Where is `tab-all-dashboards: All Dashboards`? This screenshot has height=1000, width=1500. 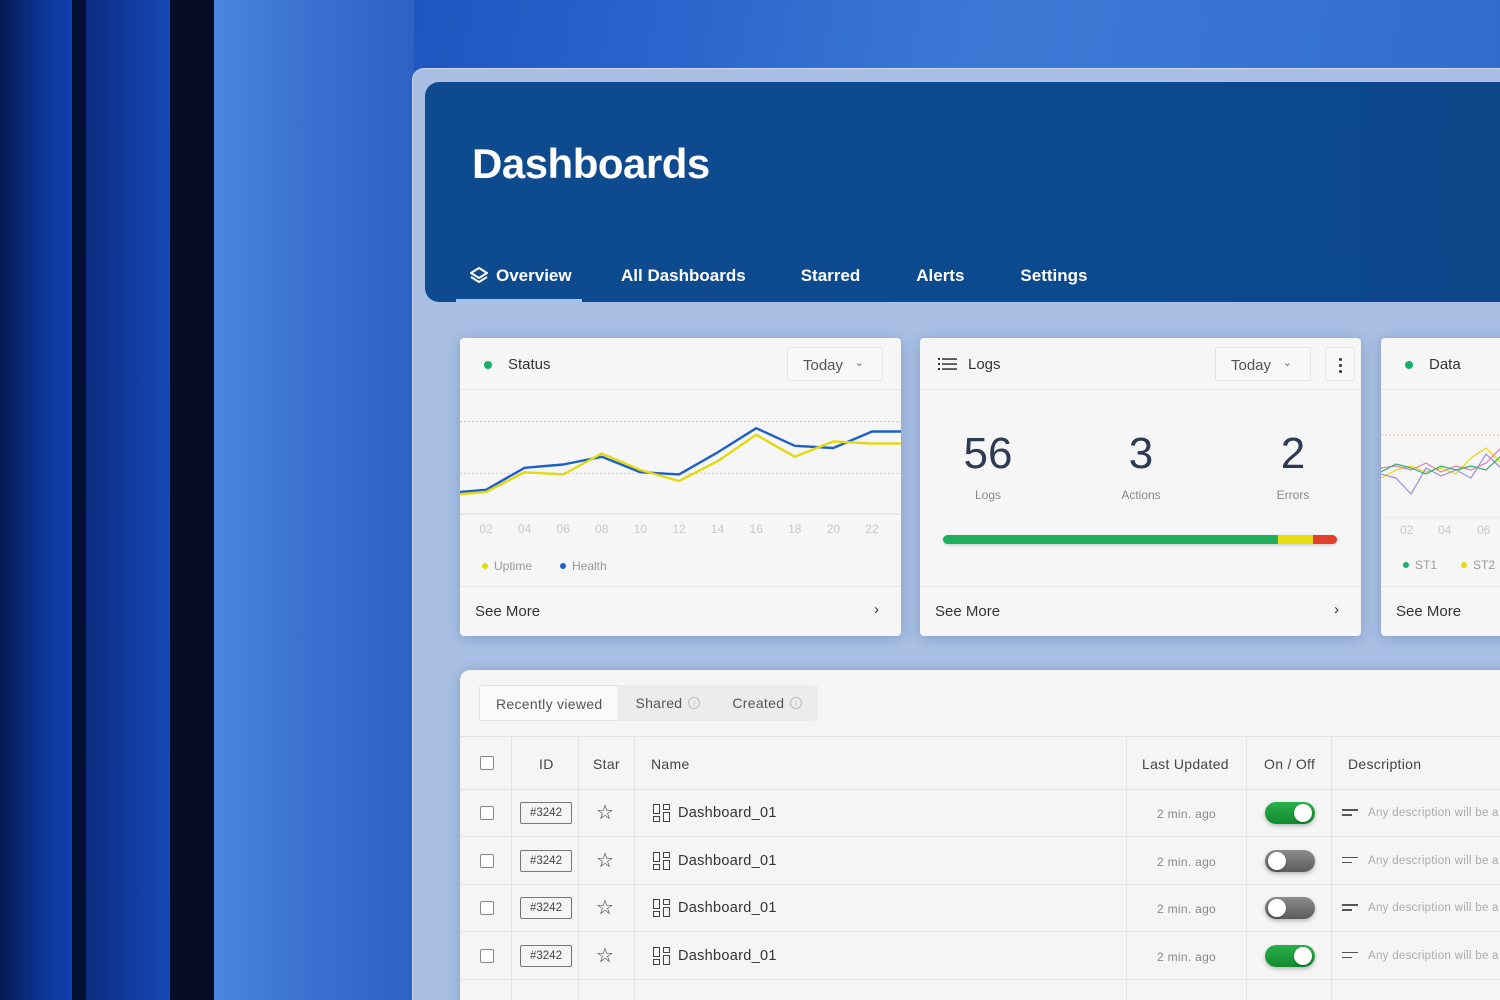 tab-all-dashboards: All Dashboards is located at coordinates (683, 279).